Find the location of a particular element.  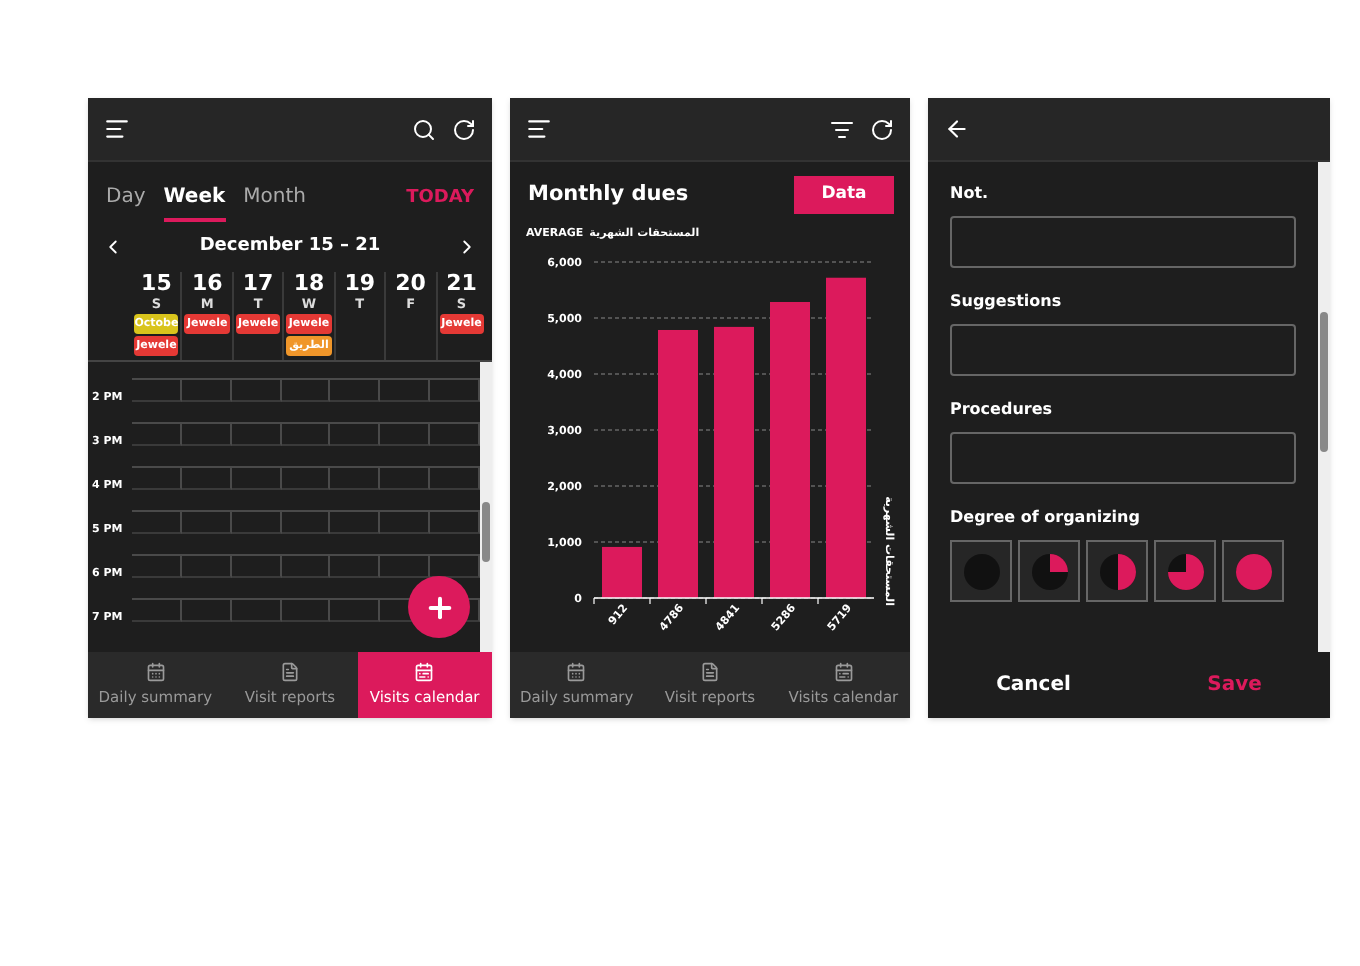

day-number: 15 is located at coordinates (156, 283).